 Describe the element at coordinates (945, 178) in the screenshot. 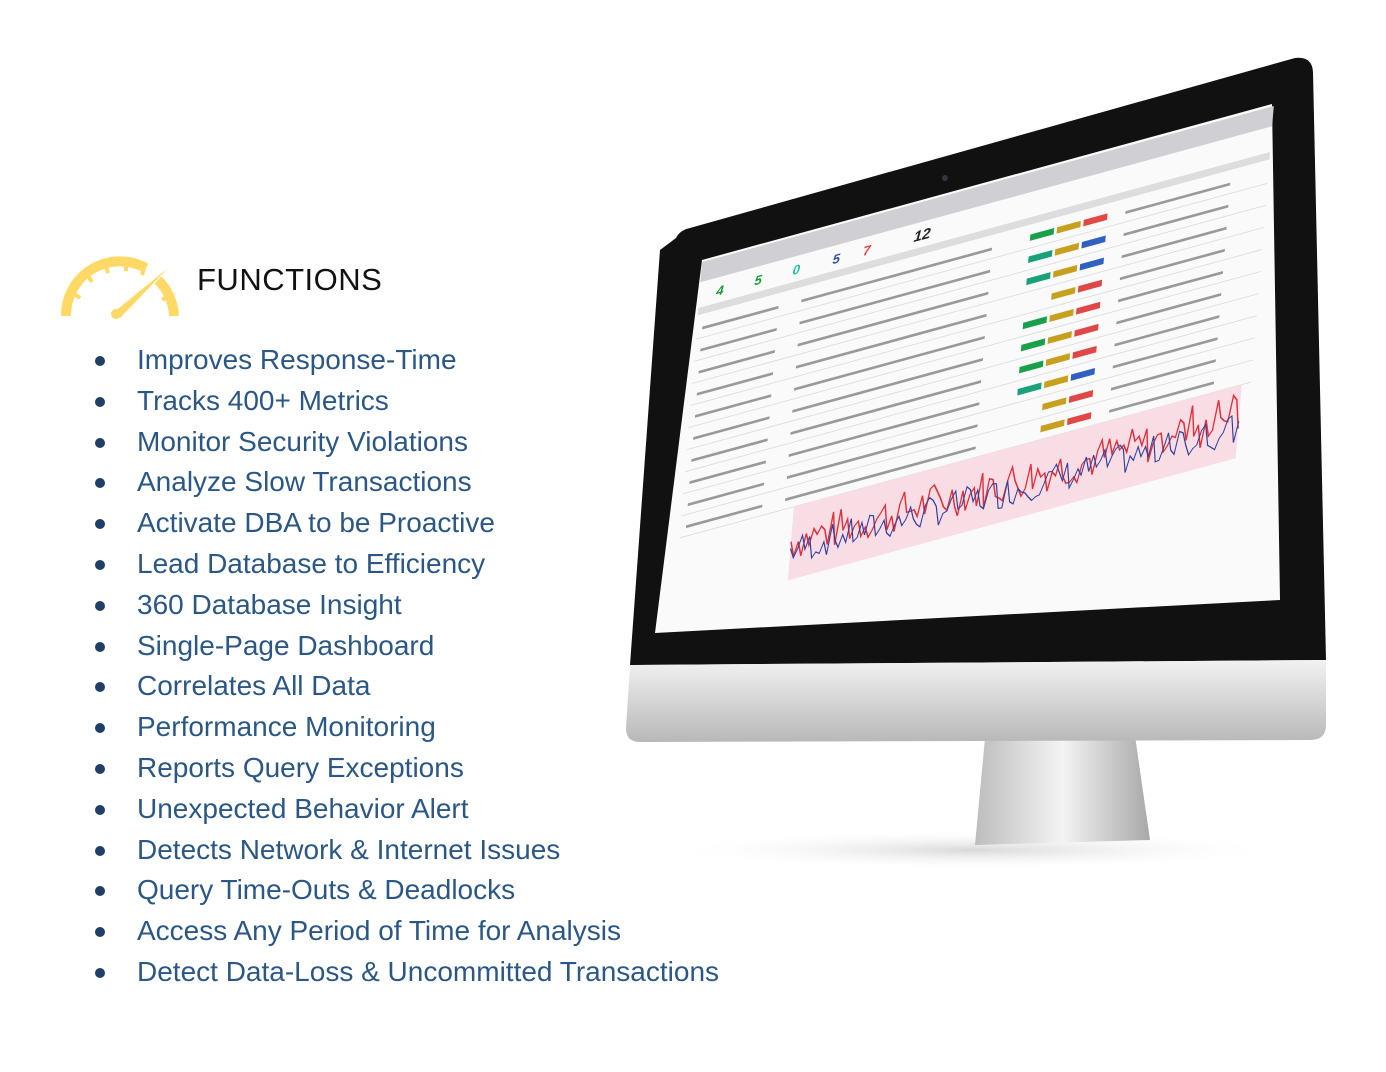

I see `webcam` at that location.